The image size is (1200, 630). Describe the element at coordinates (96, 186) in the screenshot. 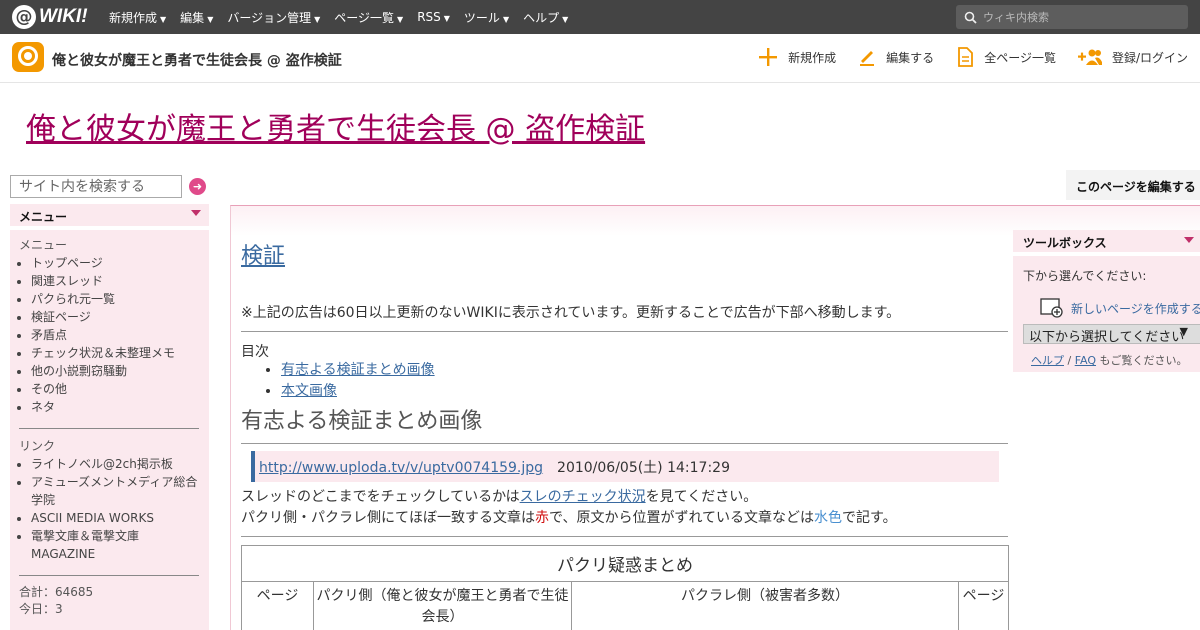

I see `site-search-input` at that location.